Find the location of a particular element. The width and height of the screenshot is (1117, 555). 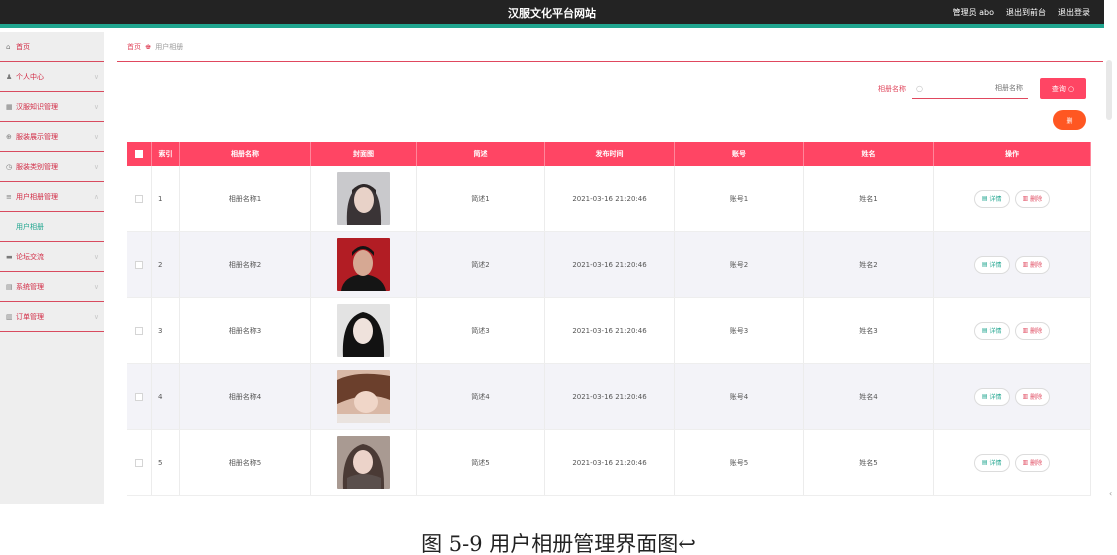

cell-index: 2 is located at coordinates (166, 264).